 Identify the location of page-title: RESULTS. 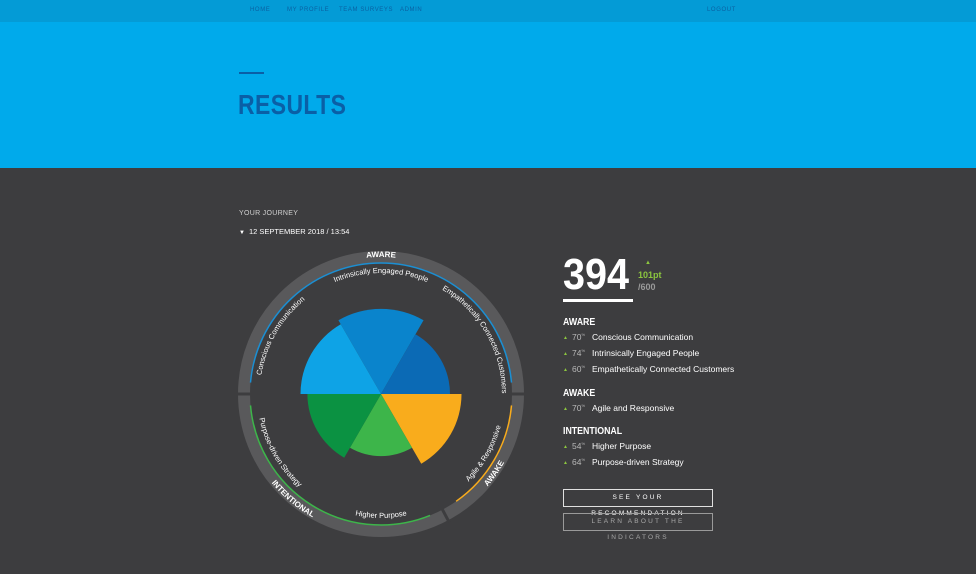
(292, 104).